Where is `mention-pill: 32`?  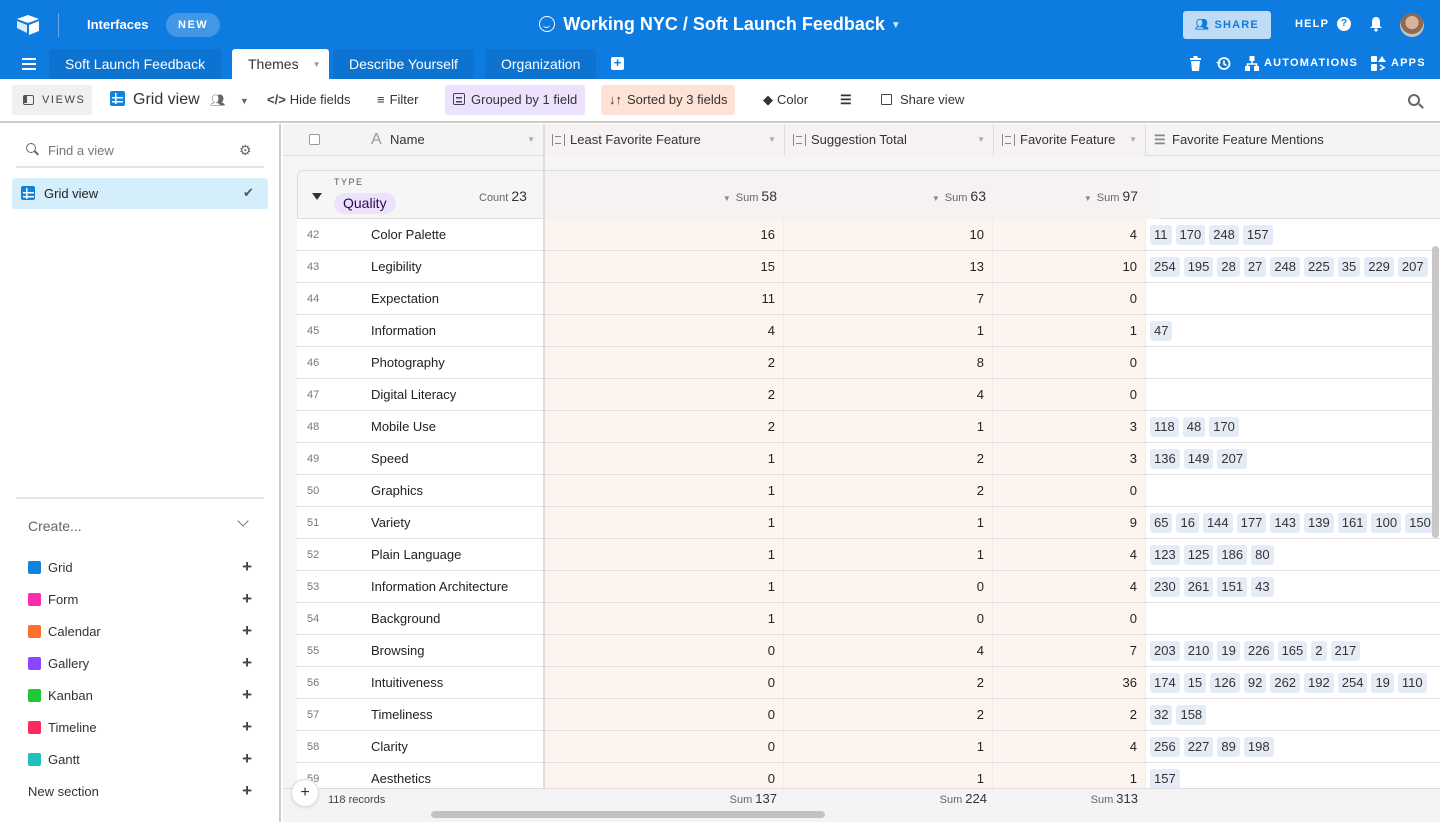
mention-pill: 32 is located at coordinates (1161, 715).